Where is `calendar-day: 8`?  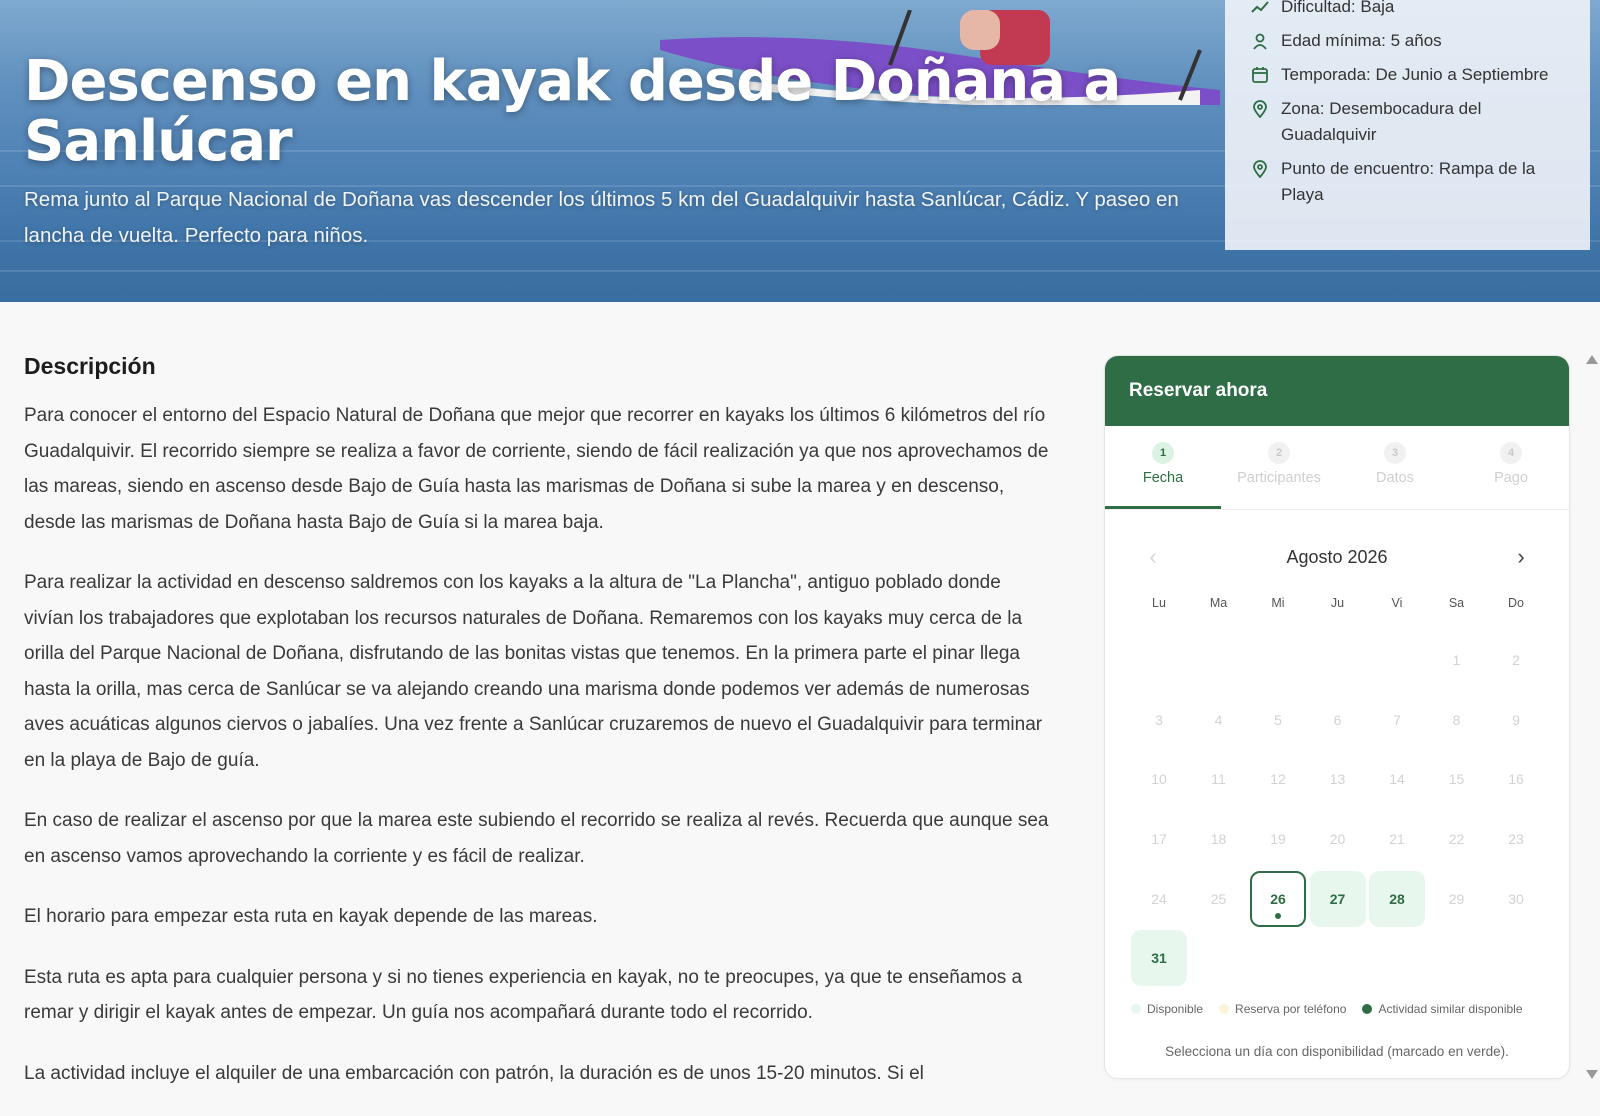
calendar-day: 8 is located at coordinates (1456, 719).